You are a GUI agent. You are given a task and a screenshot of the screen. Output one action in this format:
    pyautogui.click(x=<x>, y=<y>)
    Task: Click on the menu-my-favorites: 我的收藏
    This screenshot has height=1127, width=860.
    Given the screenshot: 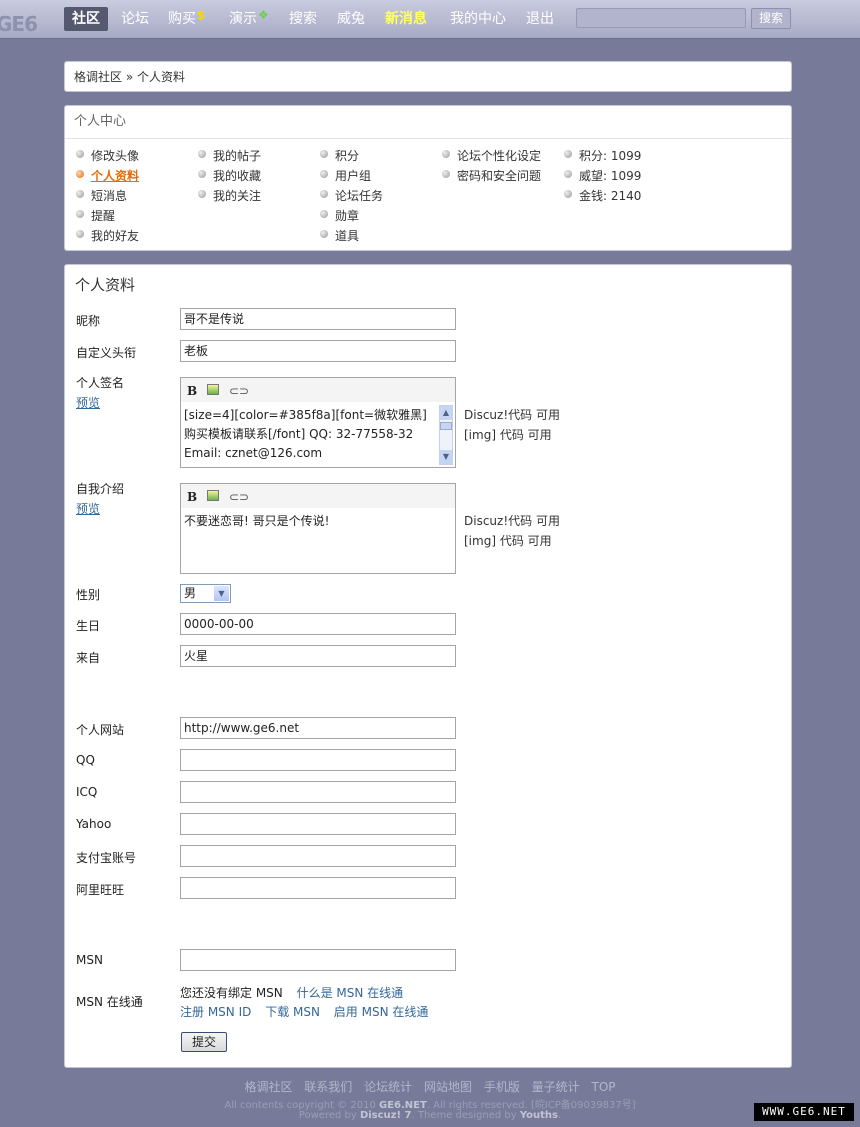 What is the action you would take?
    pyautogui.click(x=229, y=175)
    